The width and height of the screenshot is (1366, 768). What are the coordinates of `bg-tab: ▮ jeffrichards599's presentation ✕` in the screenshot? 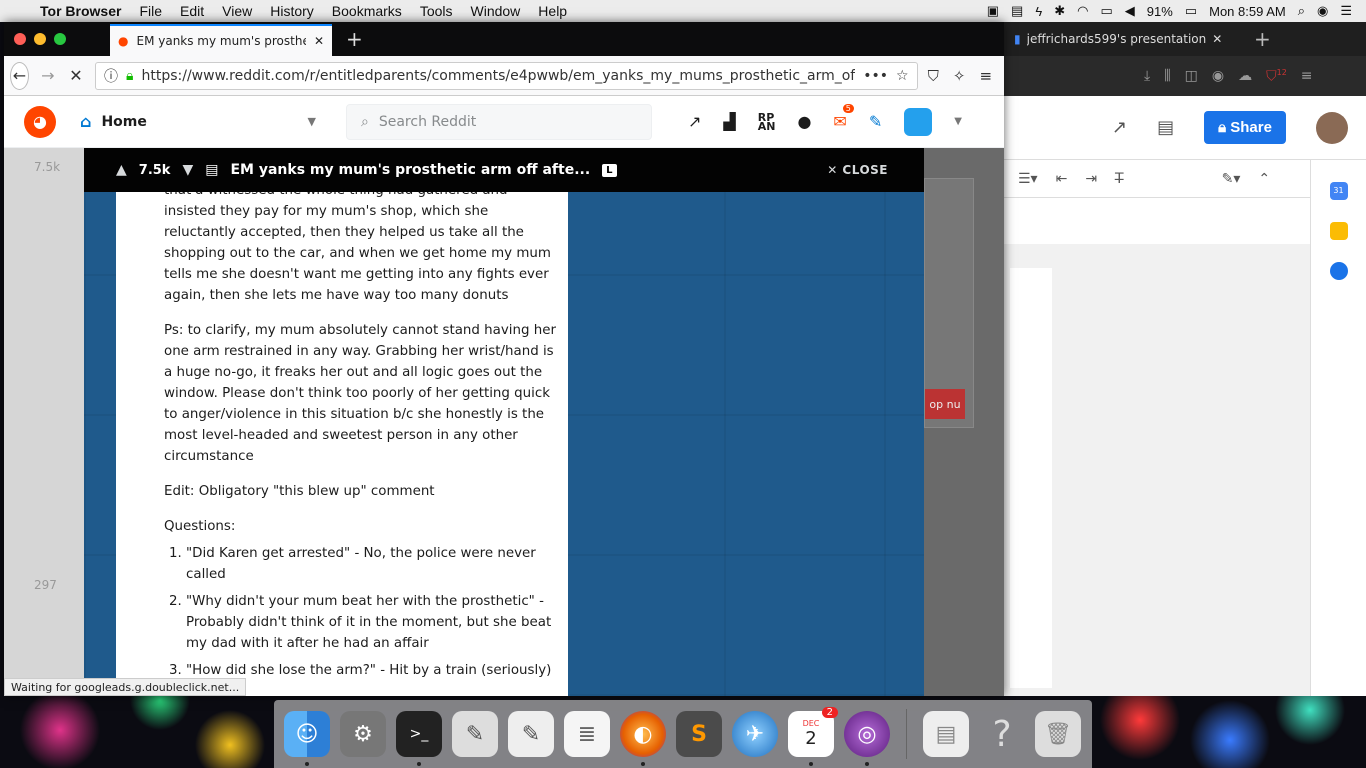 It's located at (1124, 39).